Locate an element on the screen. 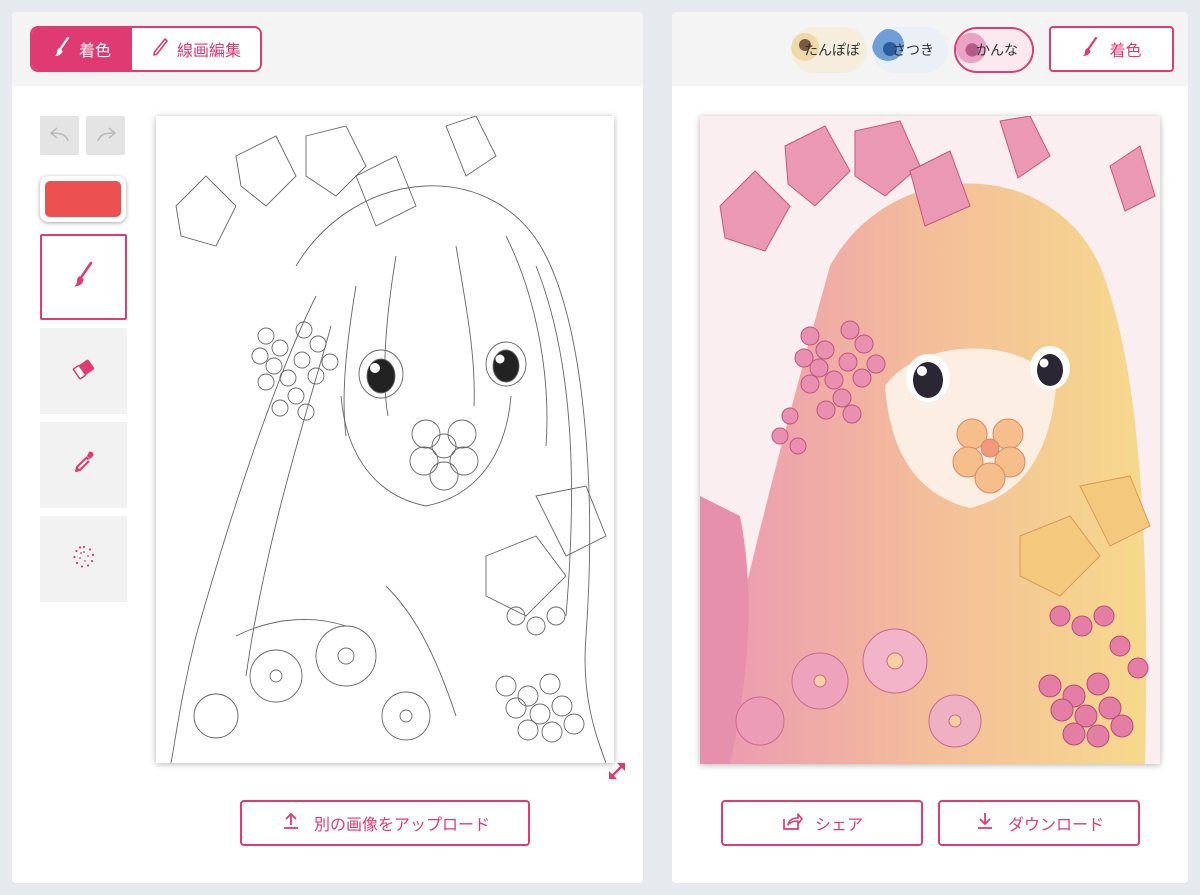 The width and height of the screenshot is (1200, 895). redo-button is located at coordinates (105, 135).